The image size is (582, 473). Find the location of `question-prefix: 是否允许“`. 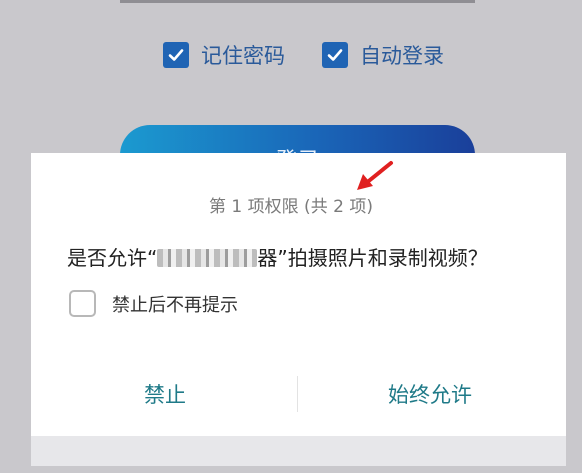

question-prefix: 是否允许“ is located at coordinates (112, 258).